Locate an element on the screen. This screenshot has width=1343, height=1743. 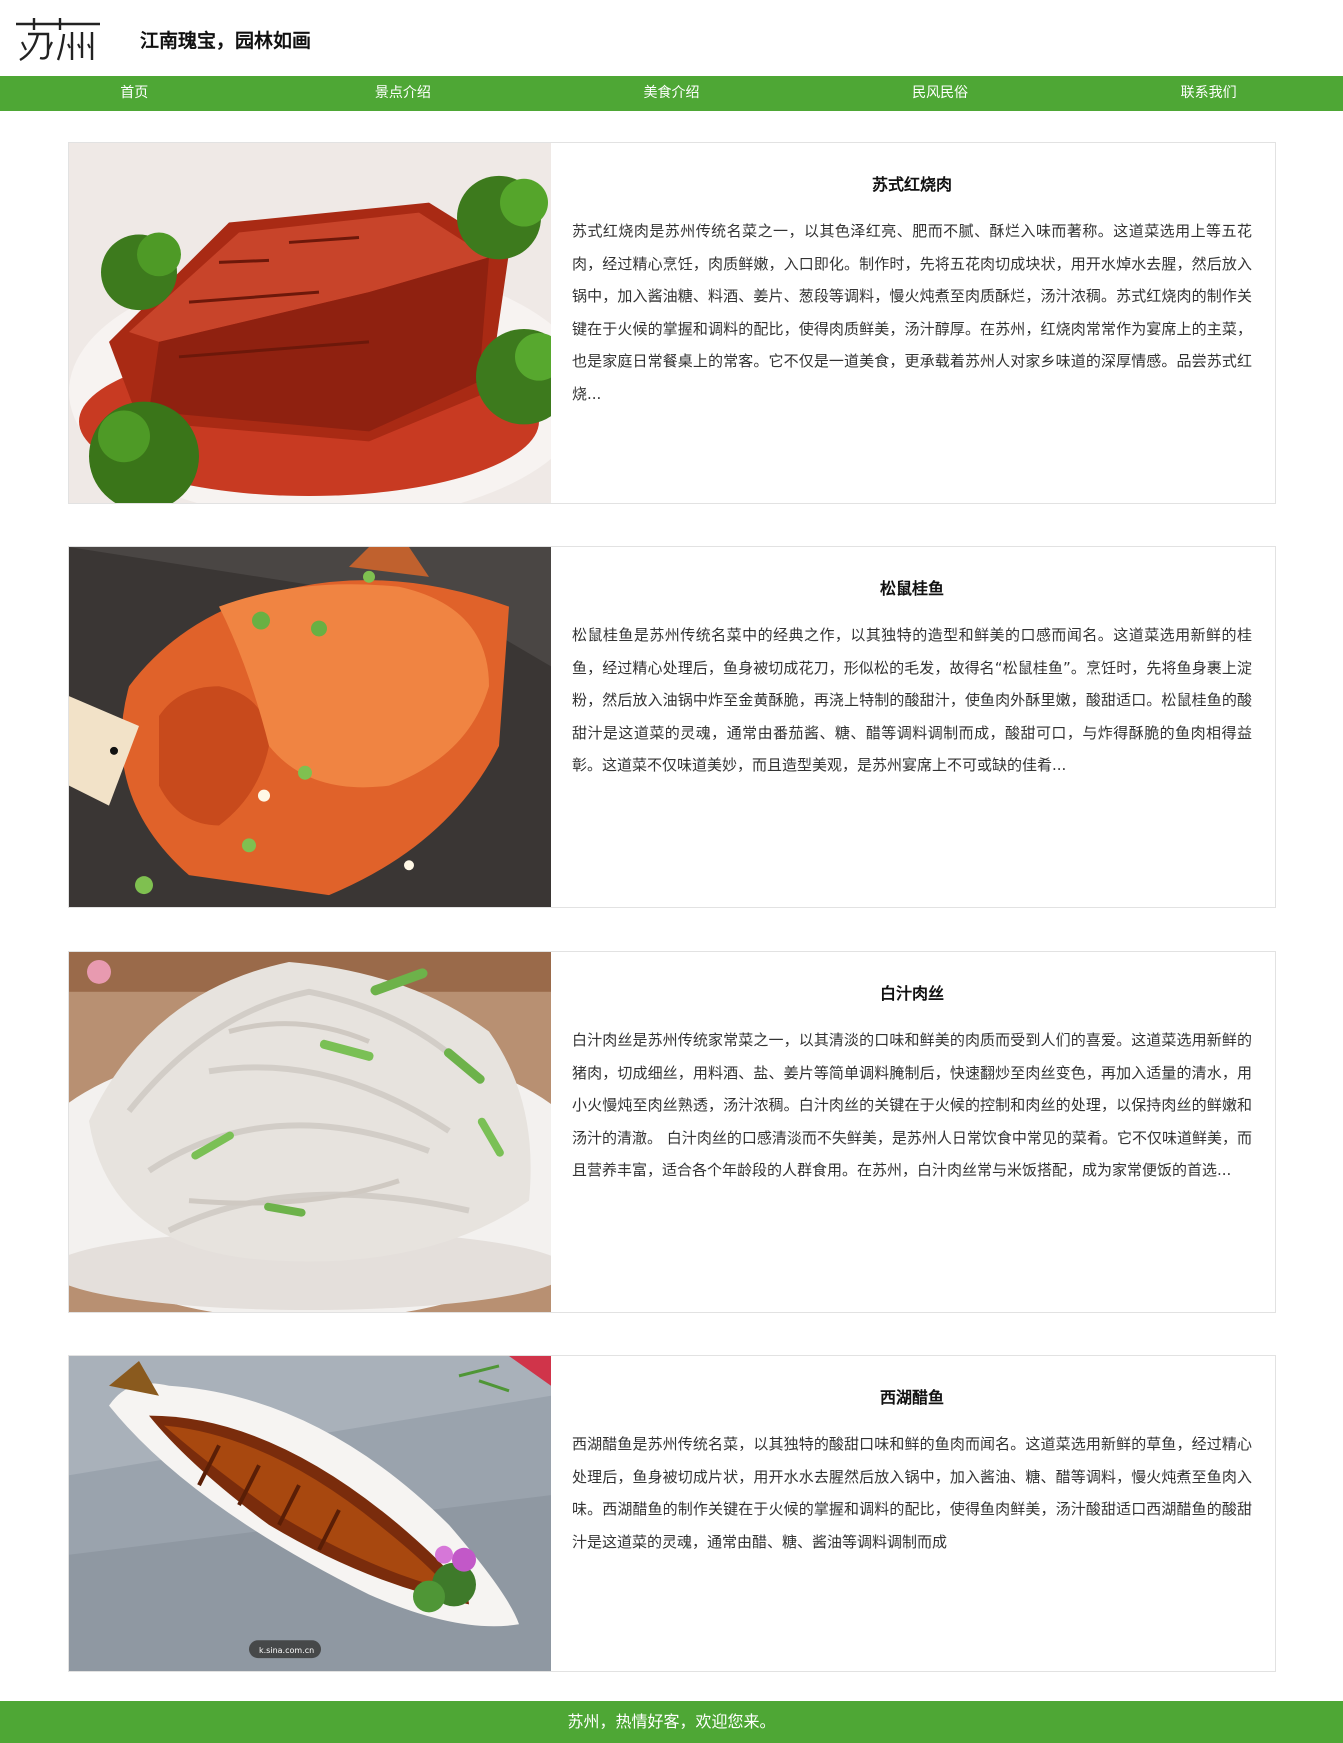
vinegar-fish-image: k.sina.com.cn is located at coordinates (310, 1513).